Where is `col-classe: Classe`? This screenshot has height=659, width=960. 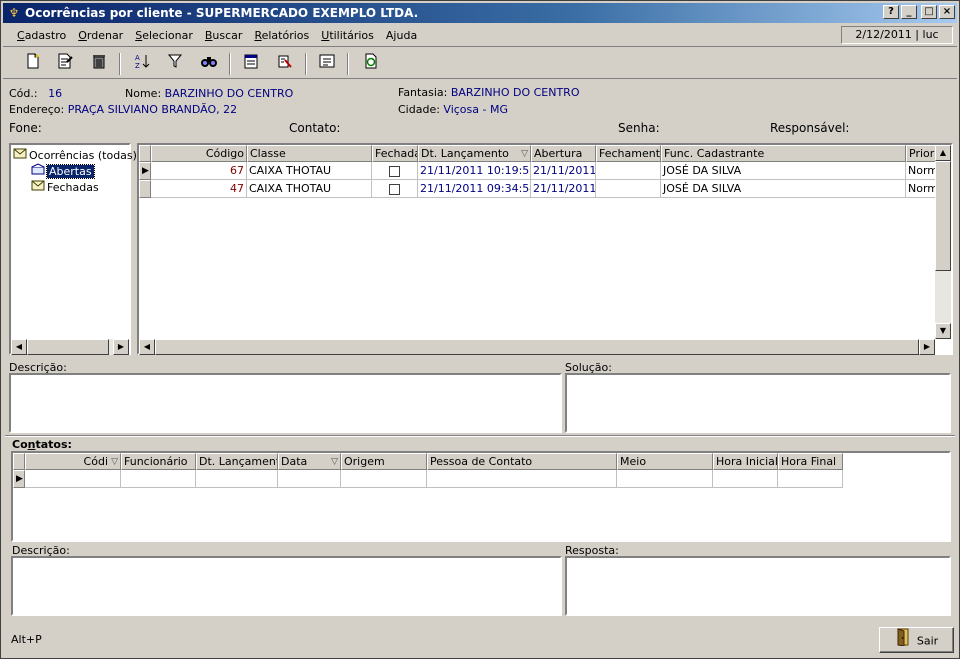
col-classe: Classe is located at coordinates (309, 153).